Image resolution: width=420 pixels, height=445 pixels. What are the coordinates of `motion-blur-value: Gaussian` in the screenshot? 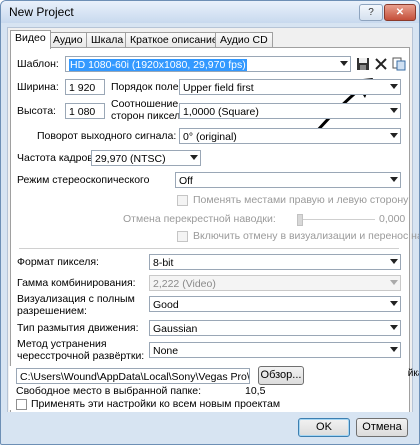 It's located at (175, 329).